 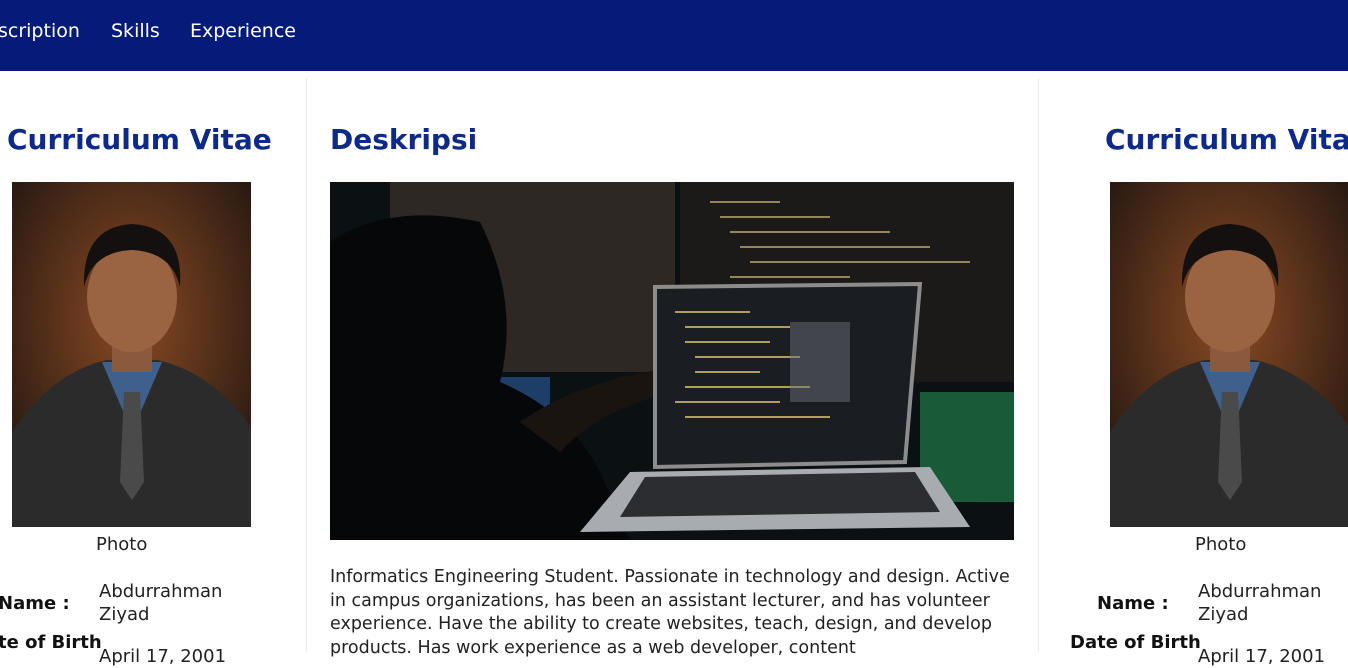 I want to click on top-navbar: scription Skills Experience, so click(x=674, y=35).